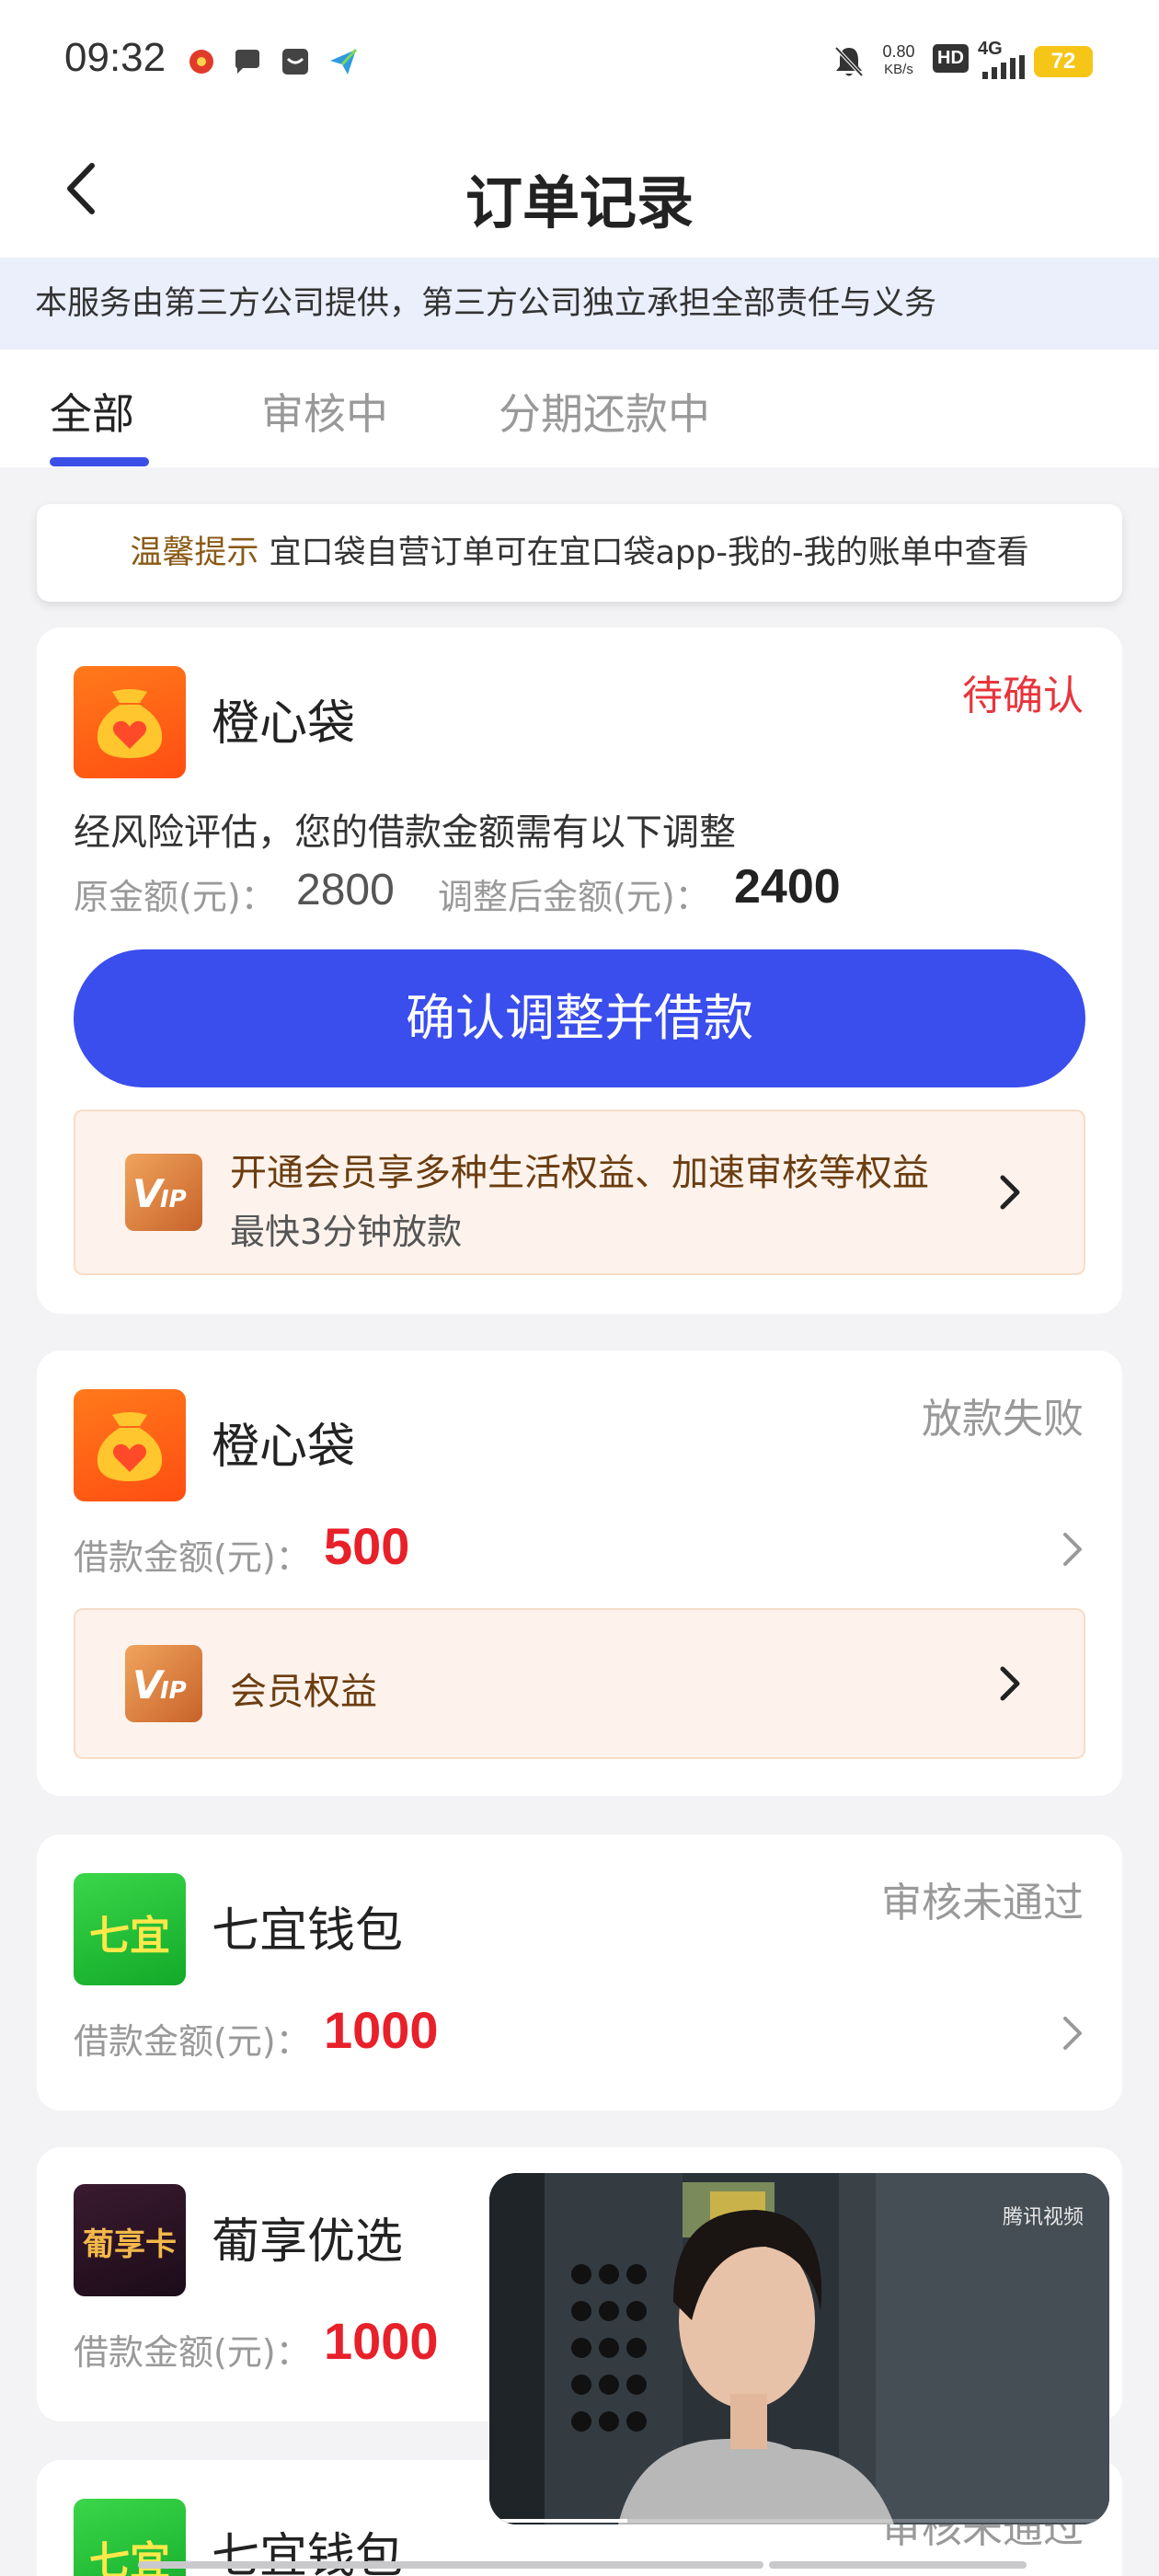  I want to click on net-speed-value: 0.80, so click(898, 51).